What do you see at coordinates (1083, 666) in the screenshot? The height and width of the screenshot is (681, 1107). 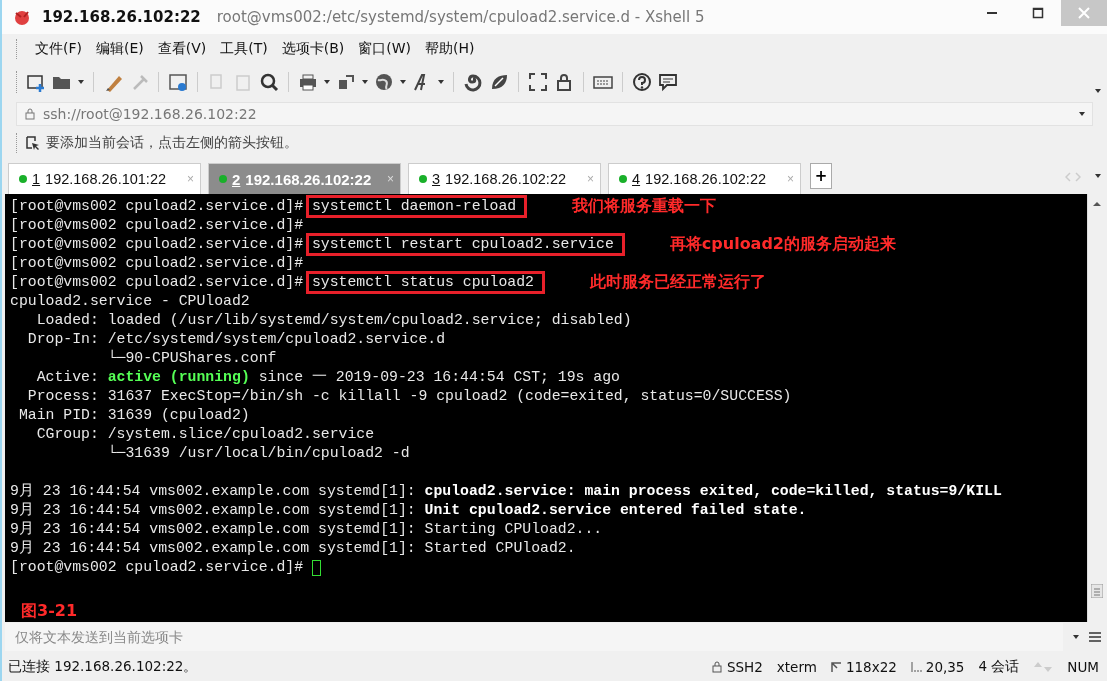 I see `status-item: NUM` at bounding box center [1083, 666].